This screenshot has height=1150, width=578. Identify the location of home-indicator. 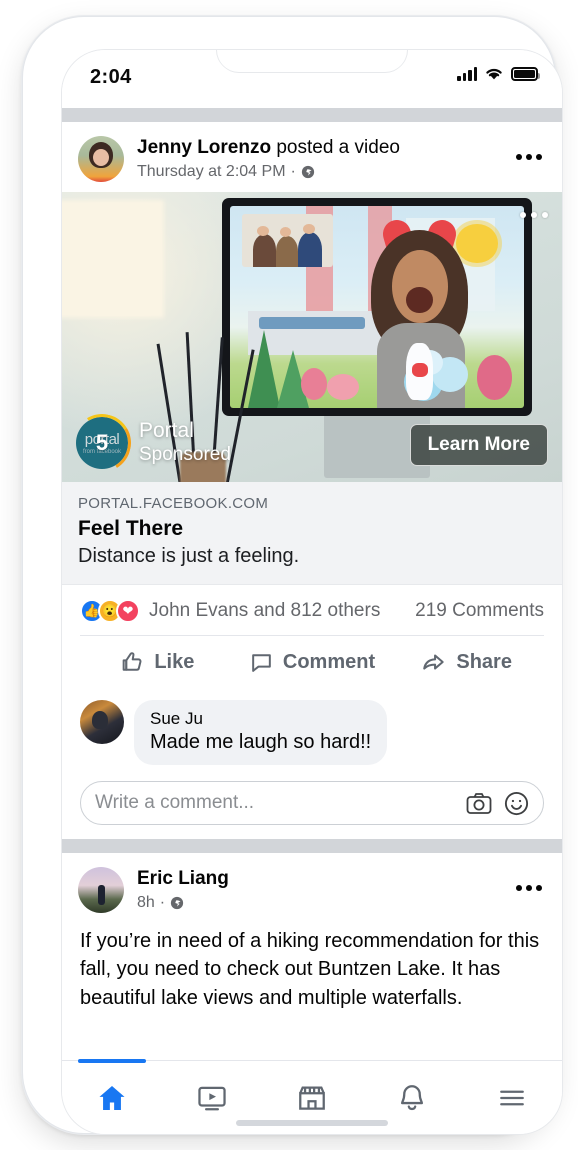
(312, 1123).